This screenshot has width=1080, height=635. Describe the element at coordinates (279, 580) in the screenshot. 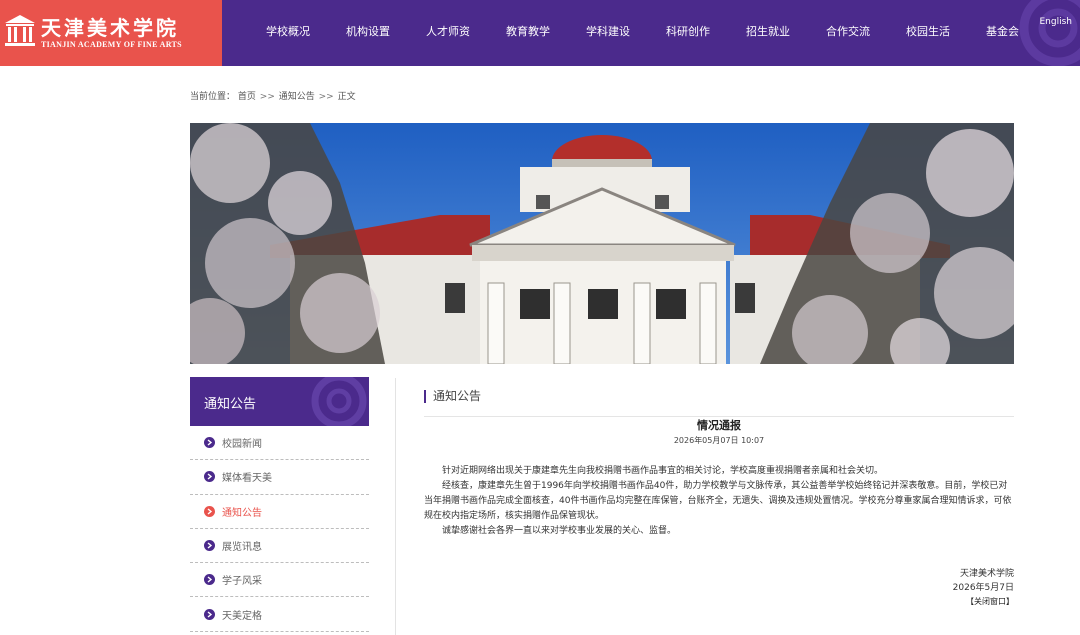

I see `sidebar-item-students: 学子风采` at that location.